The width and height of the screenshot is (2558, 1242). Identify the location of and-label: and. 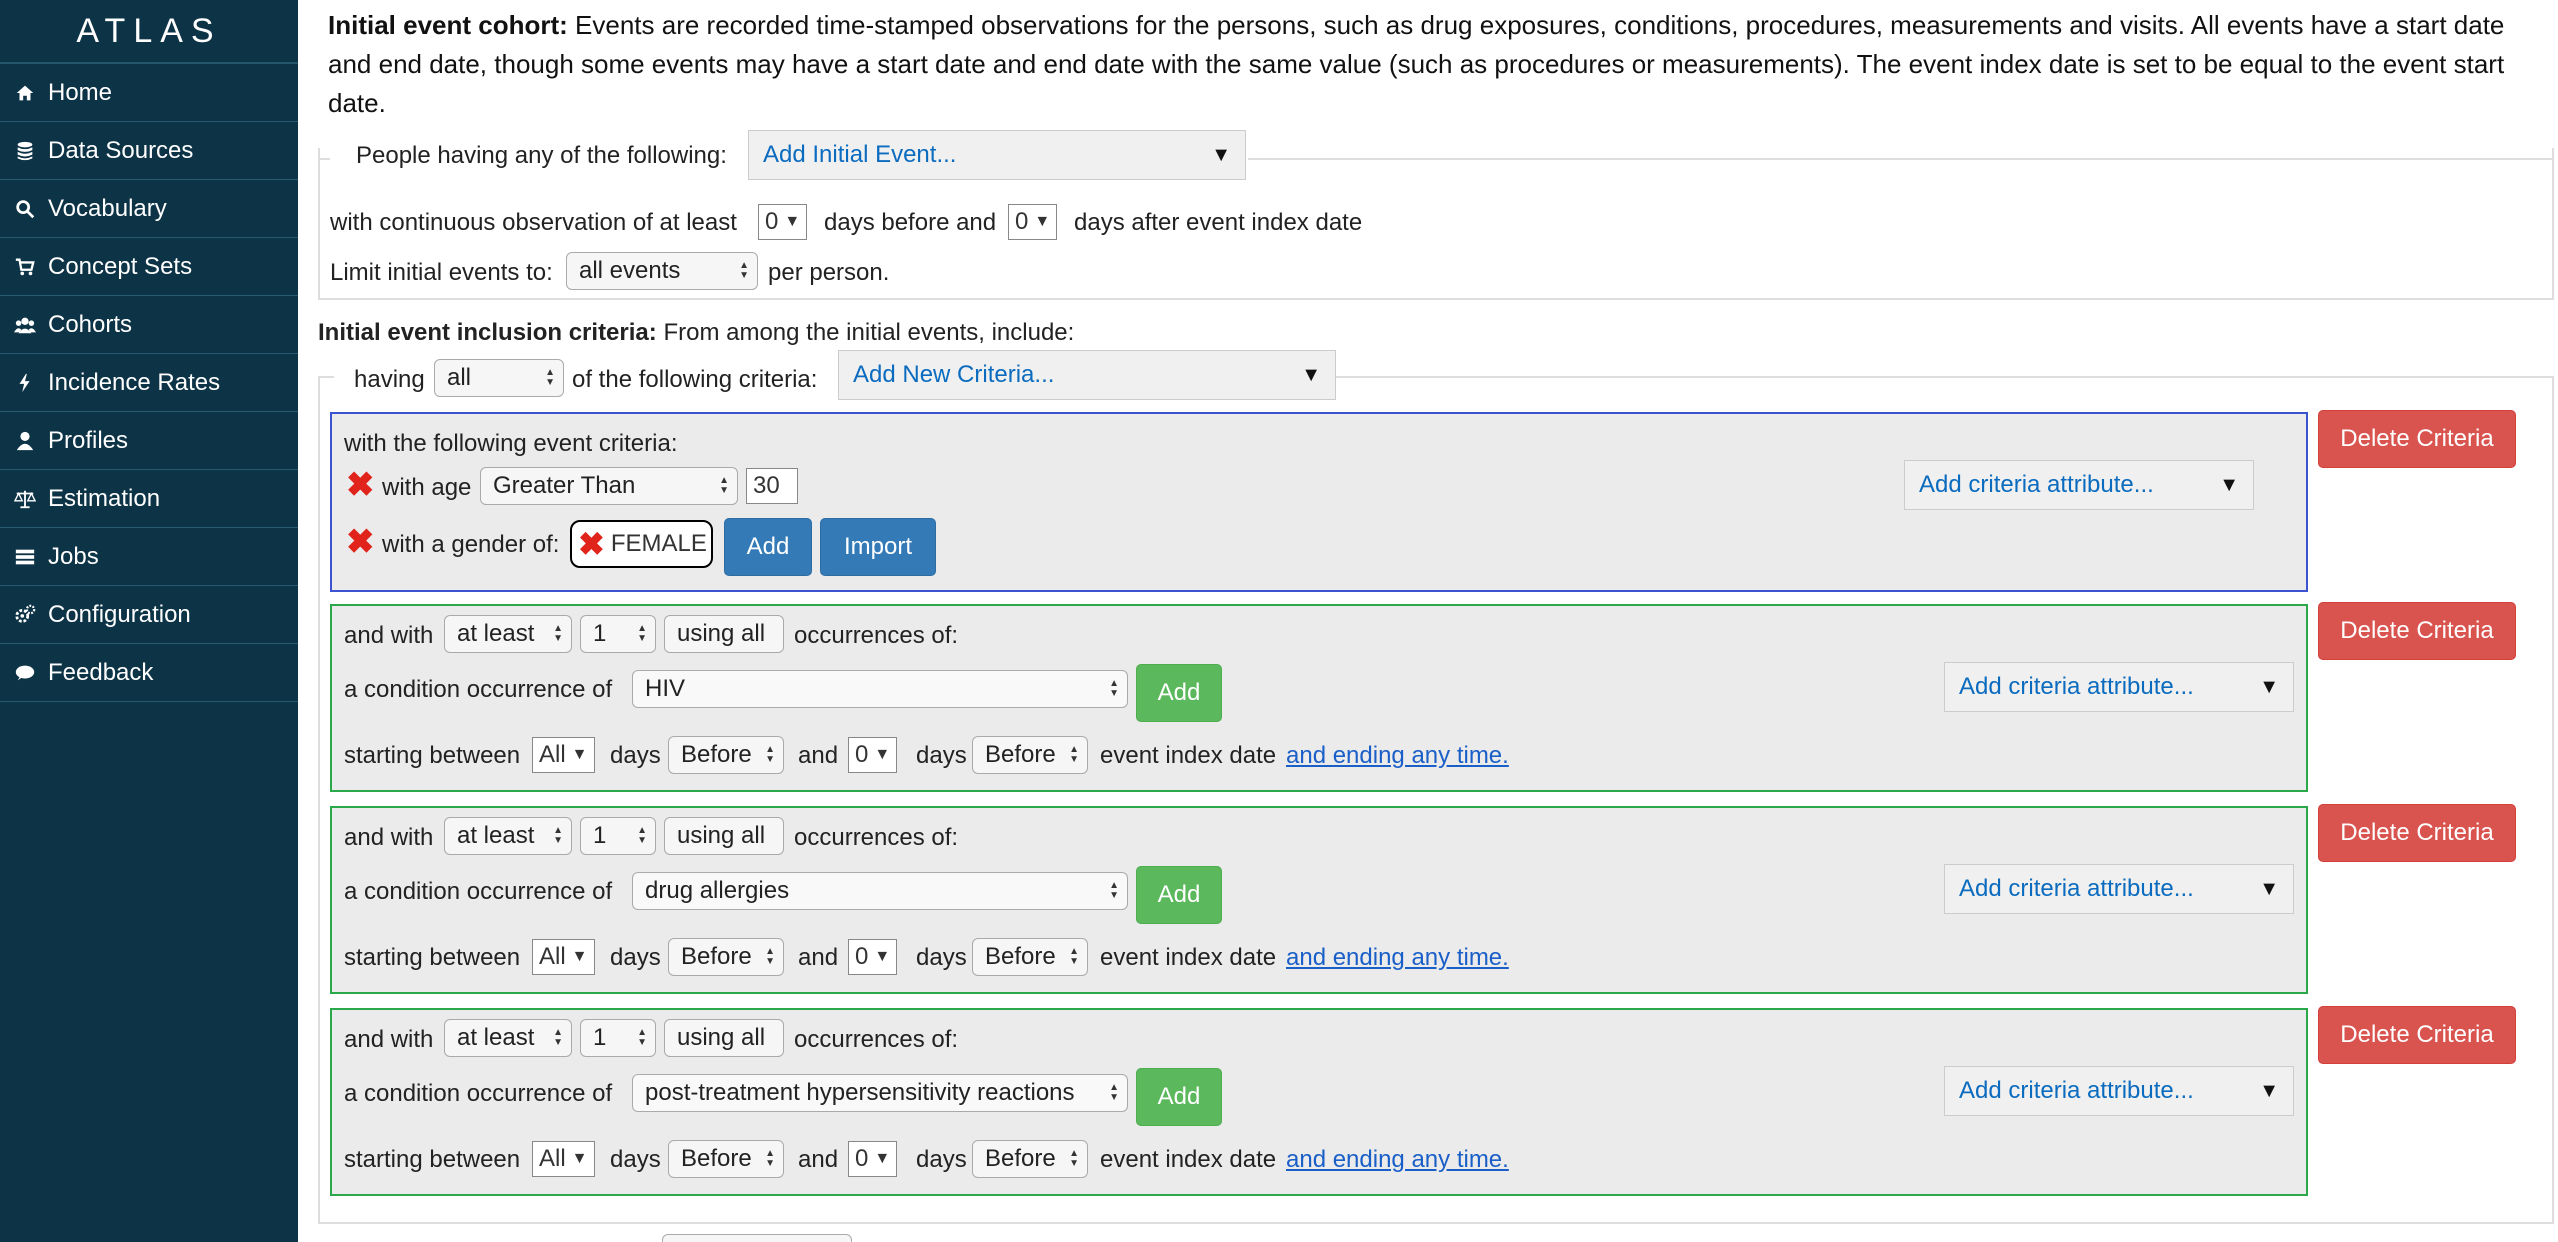
(818, 755).